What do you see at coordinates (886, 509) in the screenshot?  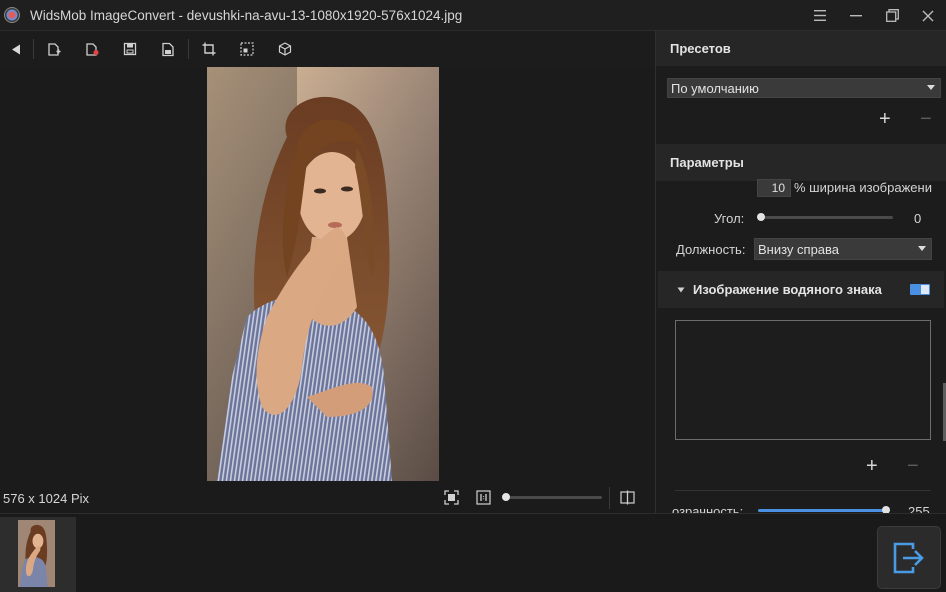 I see `opacity-slider-knob` at bounding box center [886, 509].